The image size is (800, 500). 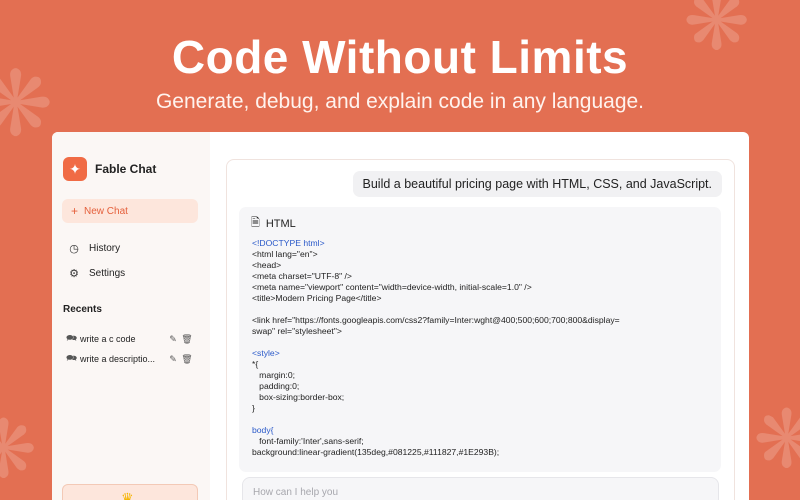 What do you see at coordinates (105, 248) in the screenshot?
I see `sidebar-item-label: History` at bounding box center [105, 248].